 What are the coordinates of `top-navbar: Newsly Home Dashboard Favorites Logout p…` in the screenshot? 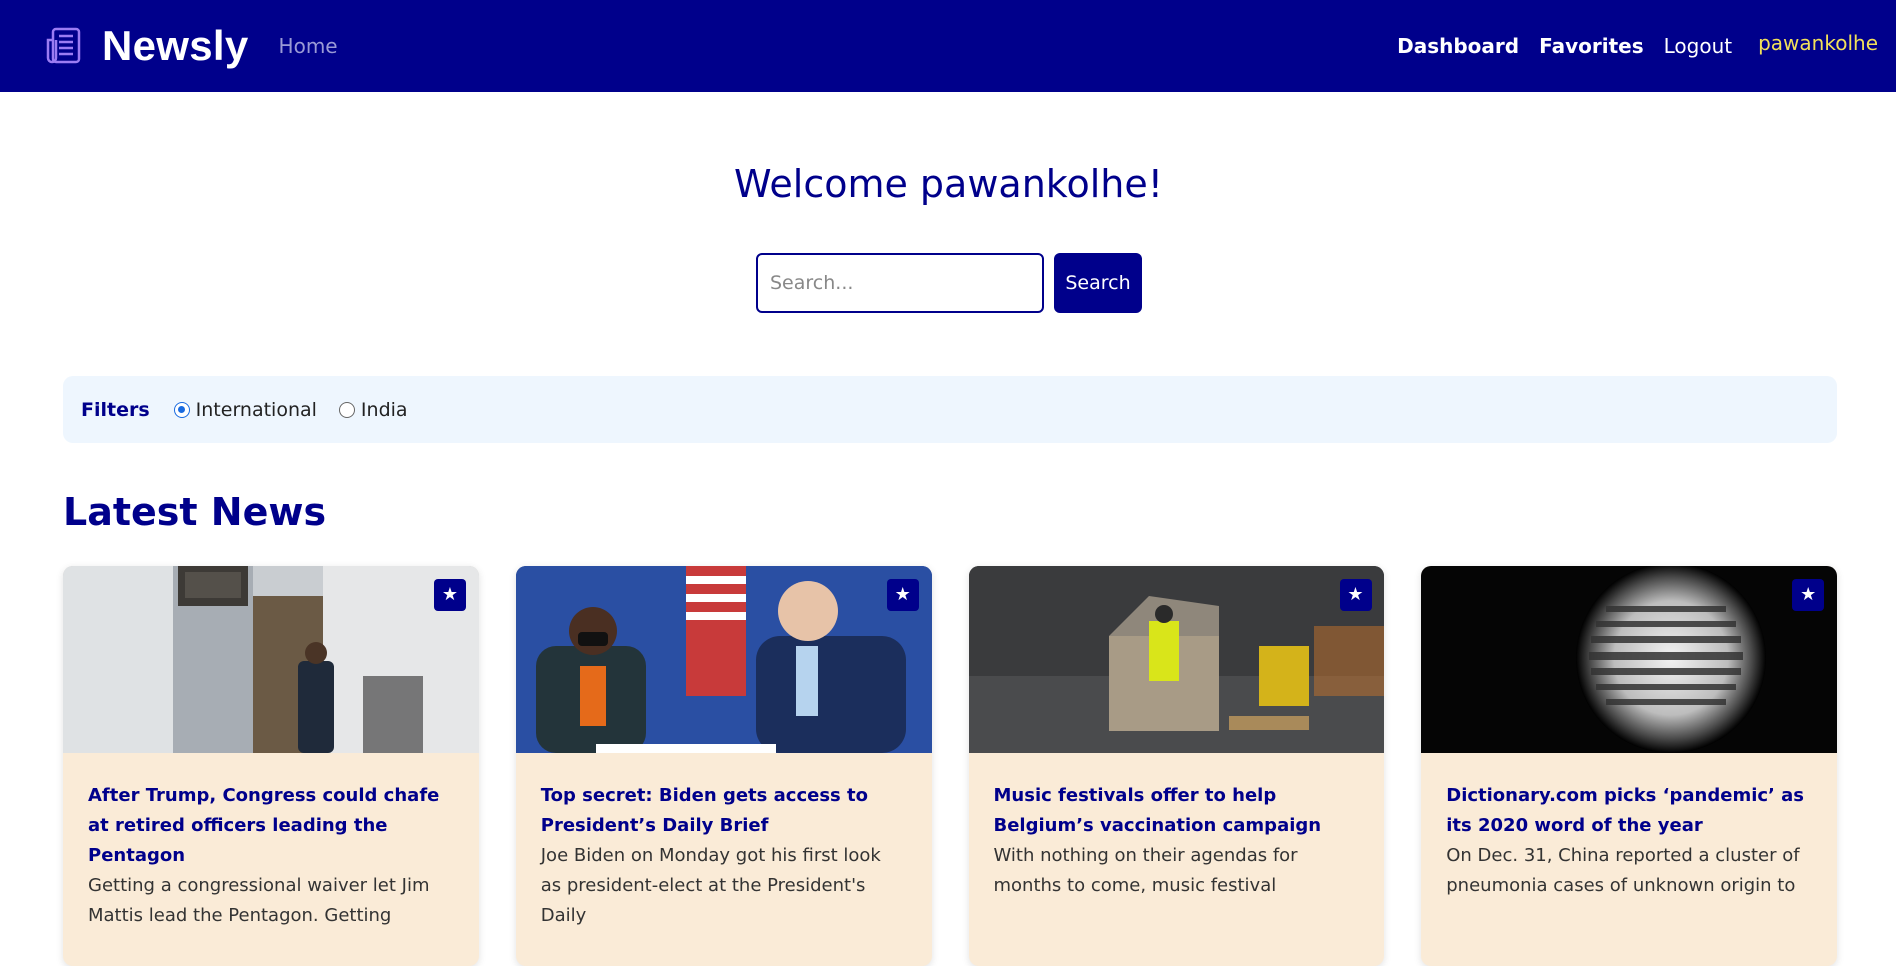 It's located at (948, 46).